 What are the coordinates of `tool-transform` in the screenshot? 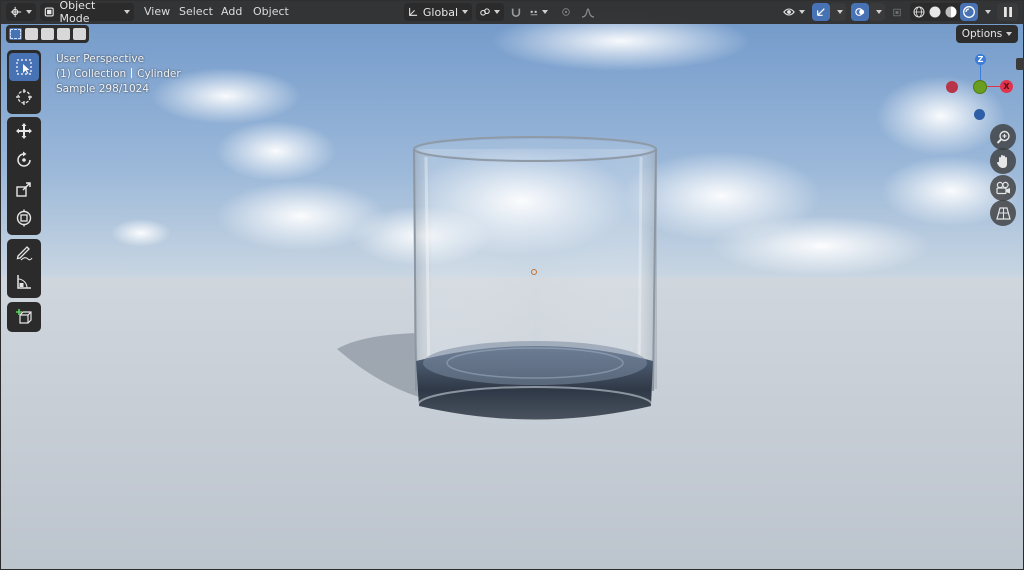 It's located at (24, 218).